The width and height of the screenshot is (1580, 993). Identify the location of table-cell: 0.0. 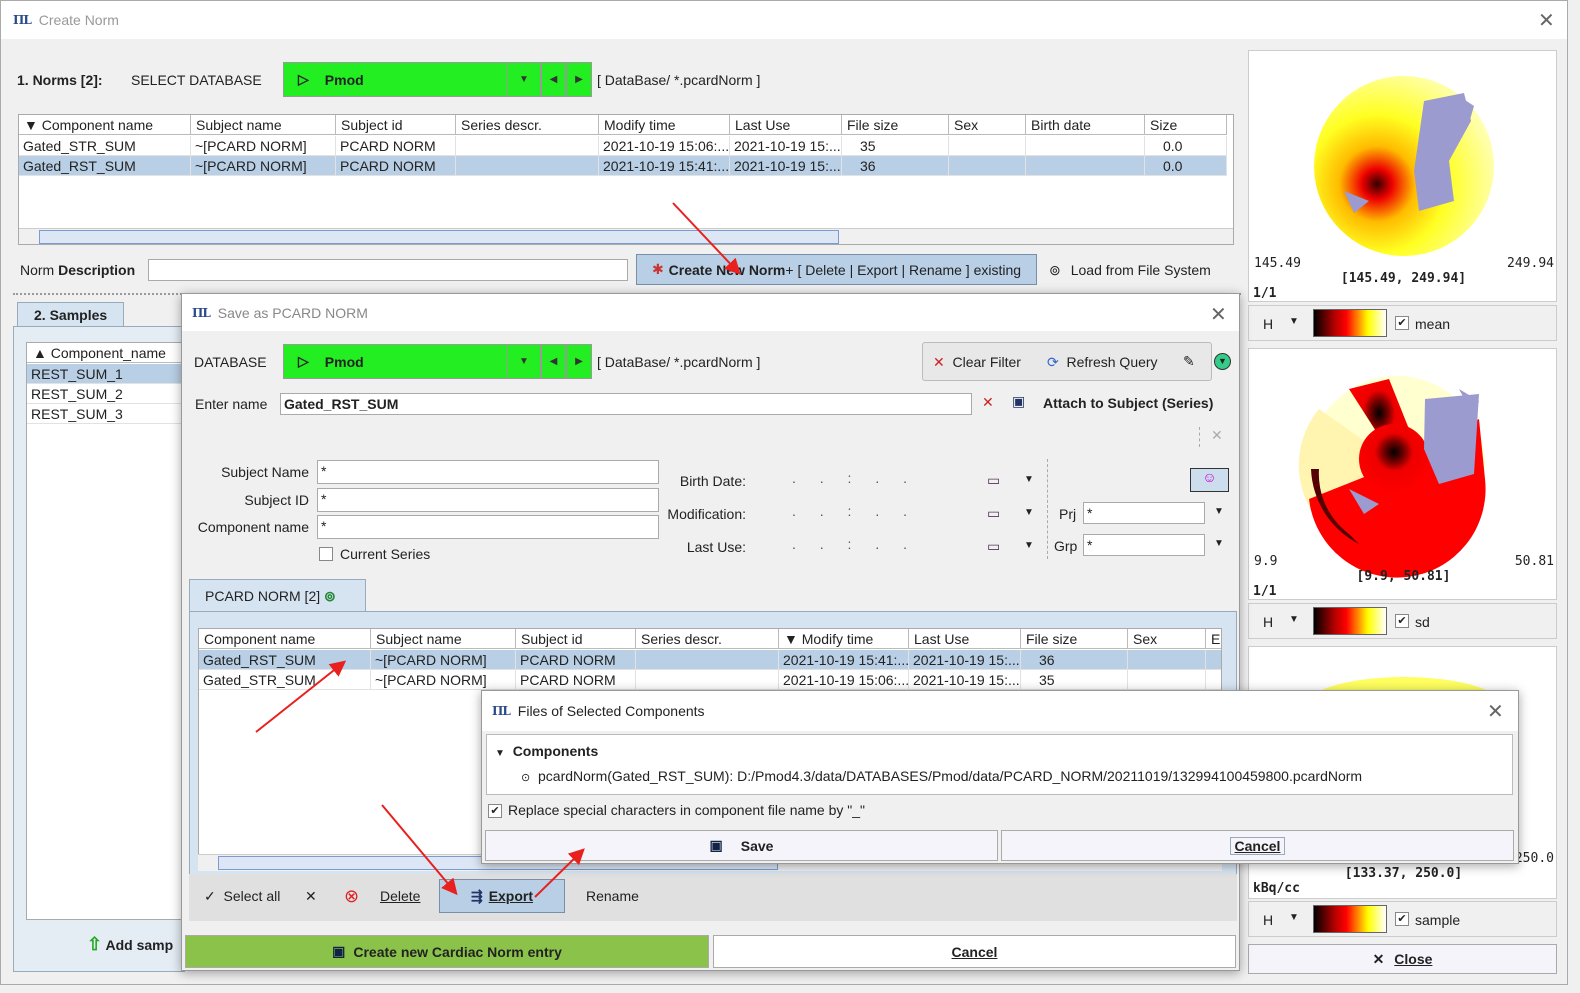
(1186, 146).